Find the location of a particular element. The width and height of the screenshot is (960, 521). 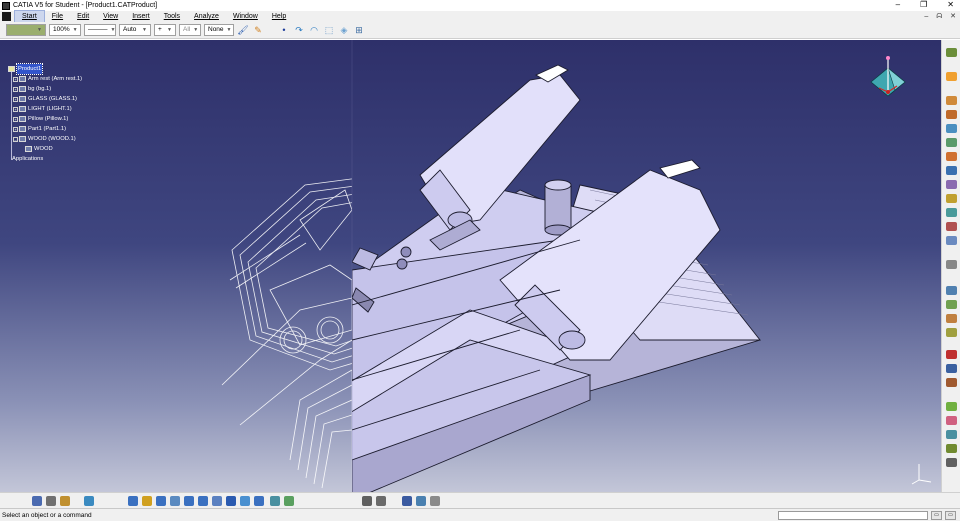

fit-all-icon is located at coordinates (147, 501).